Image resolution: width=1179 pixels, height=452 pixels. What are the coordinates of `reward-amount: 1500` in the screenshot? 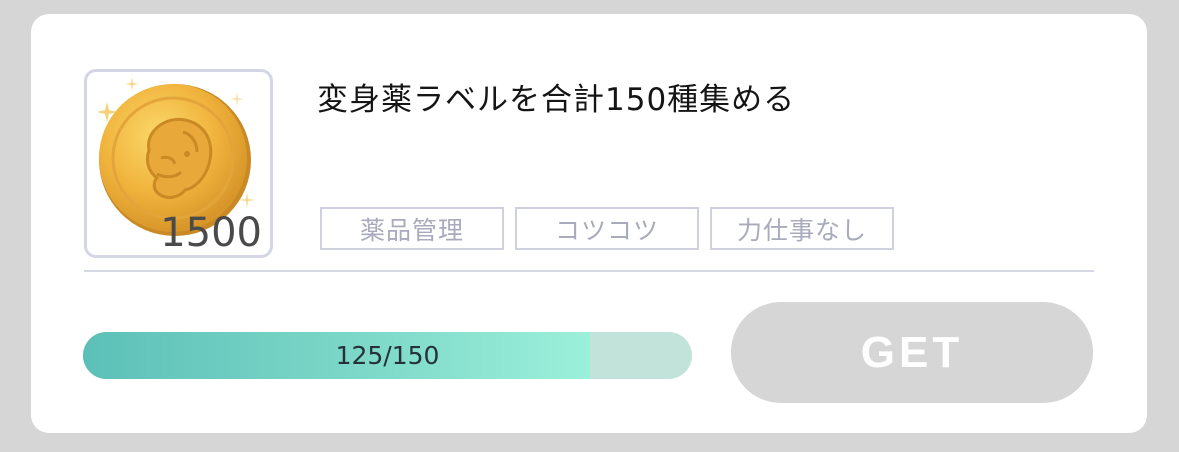 It's located at (211, 233).